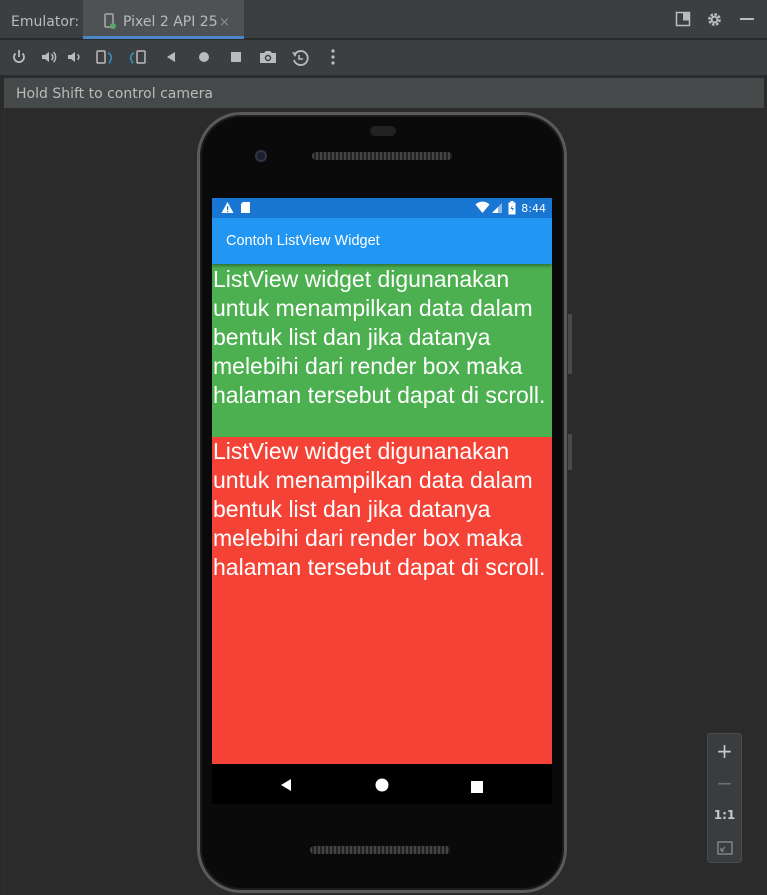 The image size is (767, 895). Describe the element at coordinates (380, 850) in the screenshot. I see `bottom-speaker` at that location.